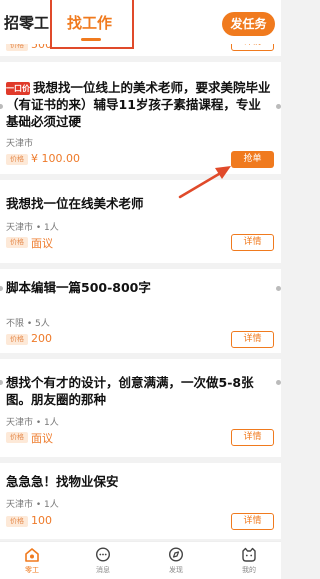 Image resolution: width=320 pixels, height=579 pixels. I want to click on top-header: 招零工 找工作 发任务, so click(140, 24).